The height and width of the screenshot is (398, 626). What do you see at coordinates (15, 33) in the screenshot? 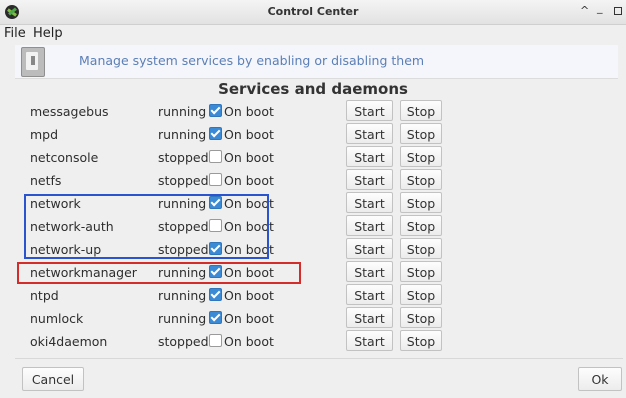
I see `menu-file: File` at bounding box center [15, 33].